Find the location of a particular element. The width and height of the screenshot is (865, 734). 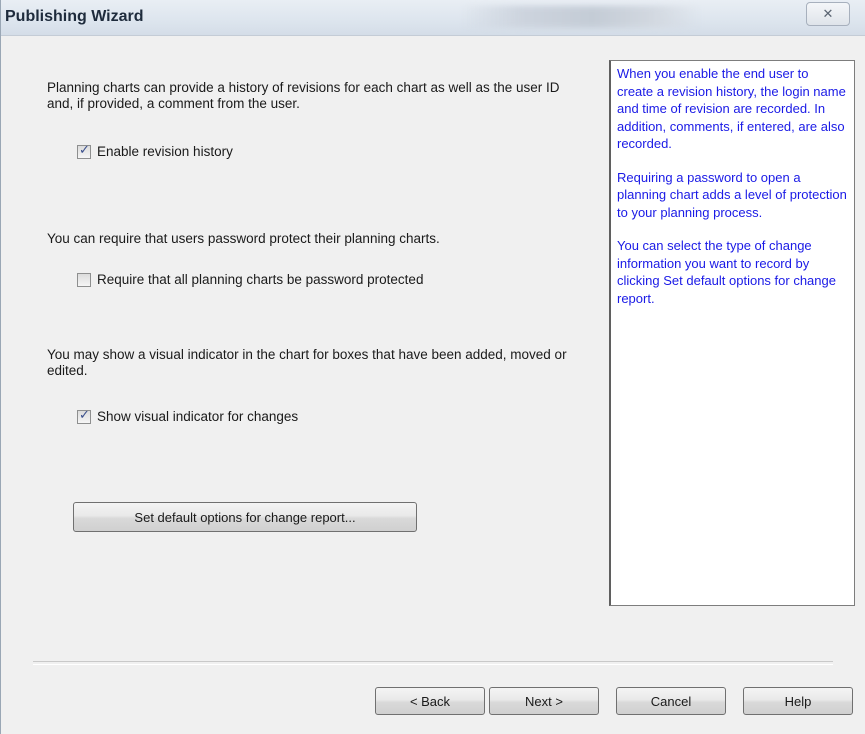

close-button: ✕ is located at coordinates (828, 14).